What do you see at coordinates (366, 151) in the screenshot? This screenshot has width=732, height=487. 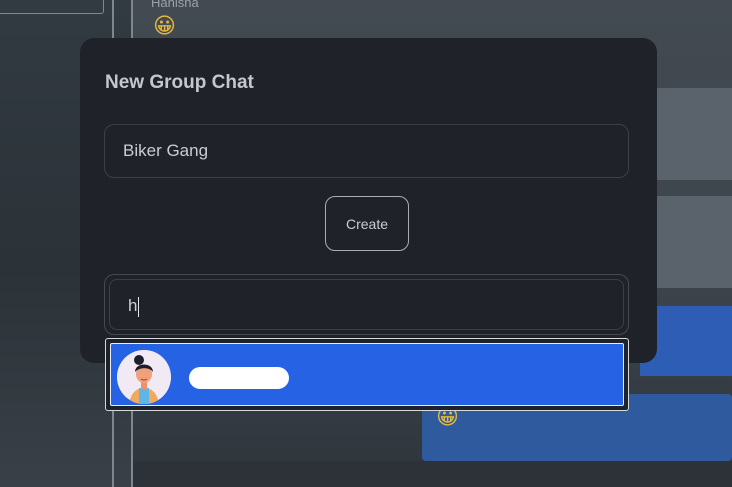 I see `group-name-input: Biker Gang` at bounding box center [366, 151].